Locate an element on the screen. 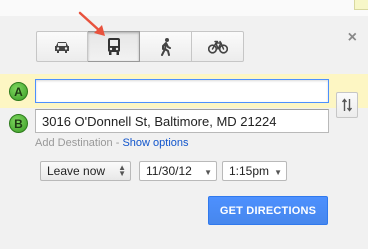  travel-mode-walking is located at coordinates (166, 46).